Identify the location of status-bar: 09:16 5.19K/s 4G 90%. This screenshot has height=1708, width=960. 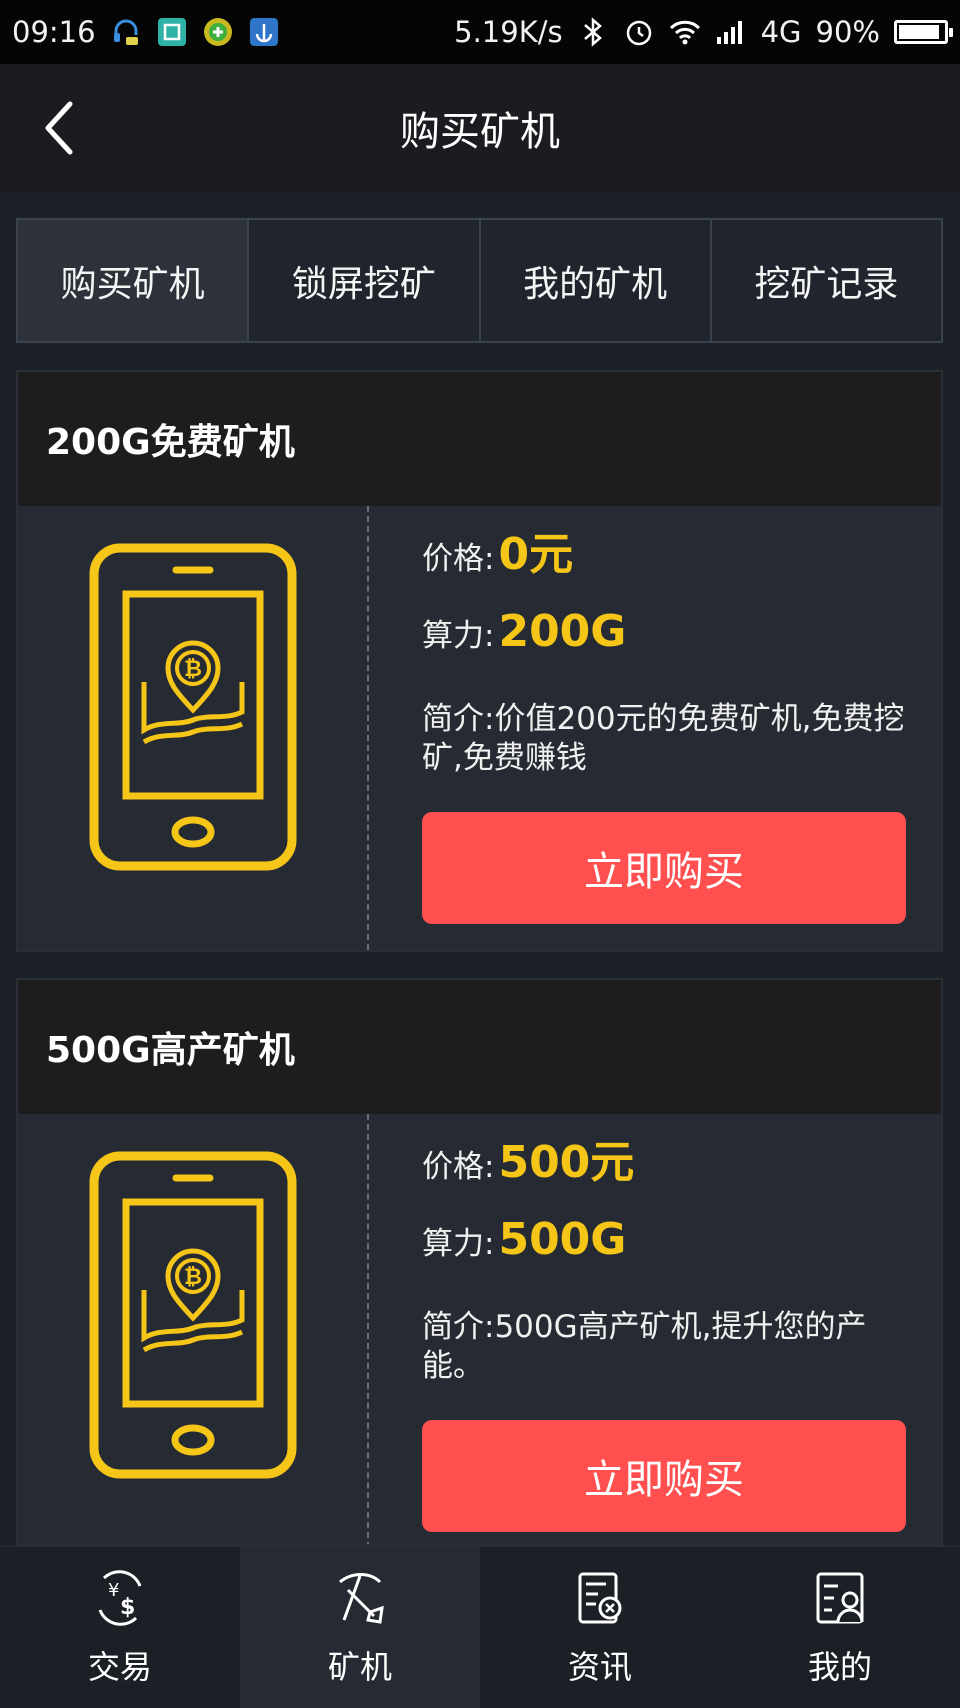
(480, 32).